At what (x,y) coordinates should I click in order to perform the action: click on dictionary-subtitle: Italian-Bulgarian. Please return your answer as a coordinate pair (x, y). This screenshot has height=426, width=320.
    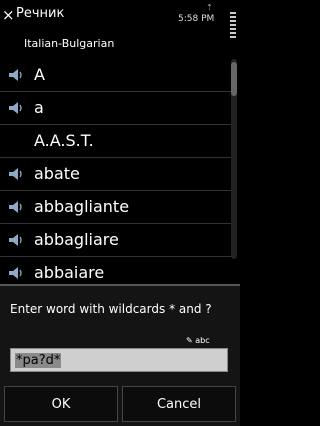
    Looking at the image, I should click on (69, 43).